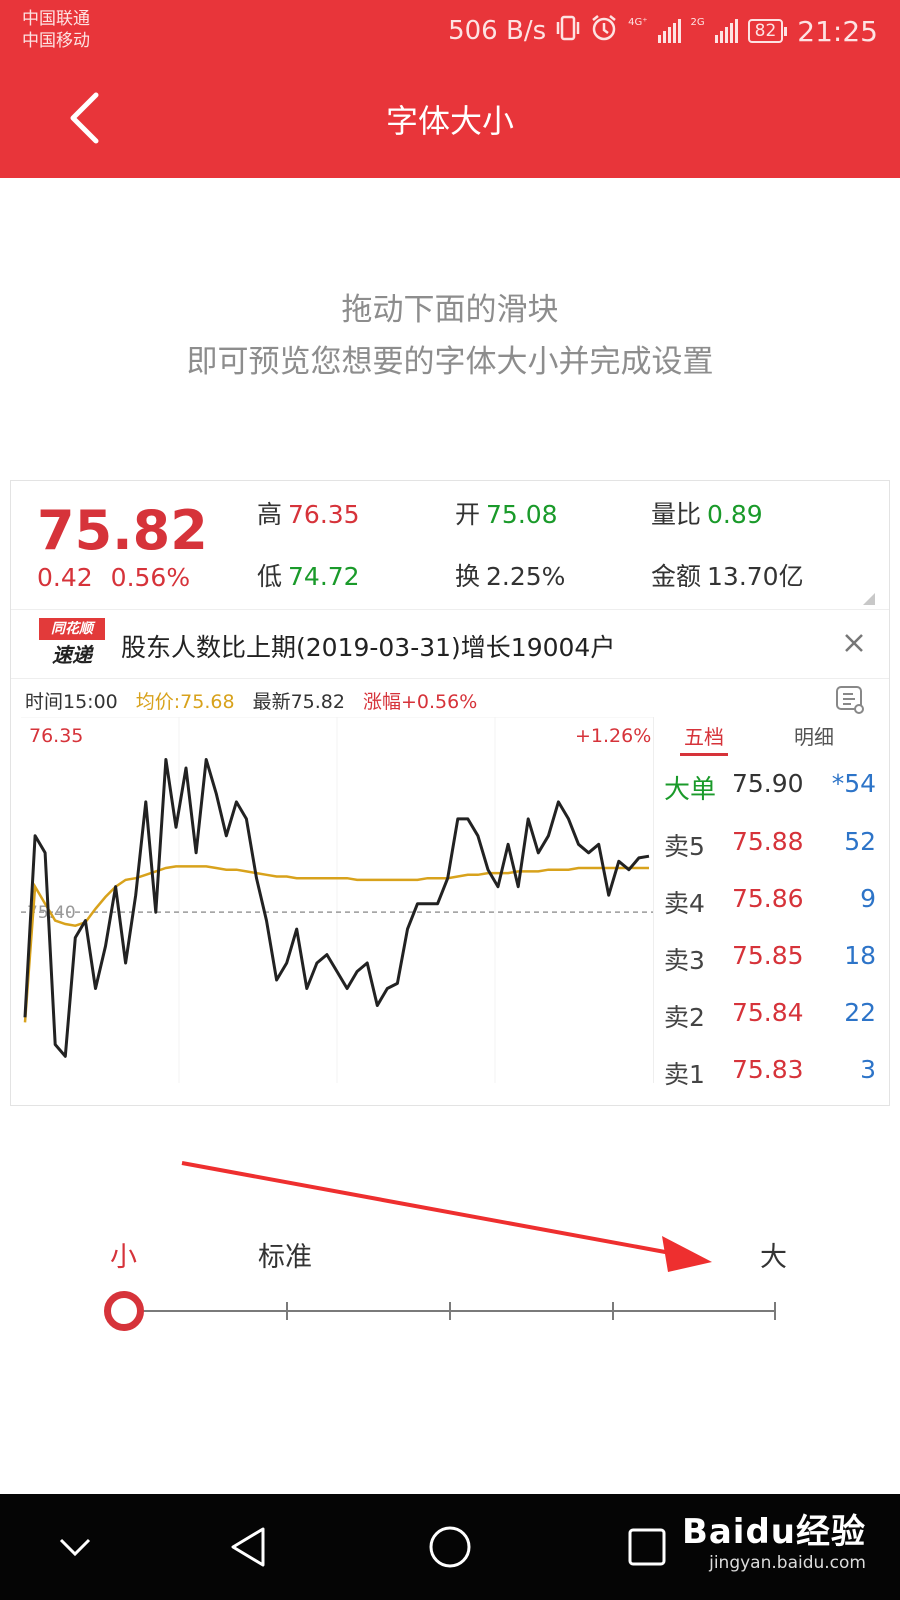 This screenshot has width=900, height=1600. I want to click on last-price: 75.82, so click(122, 530).